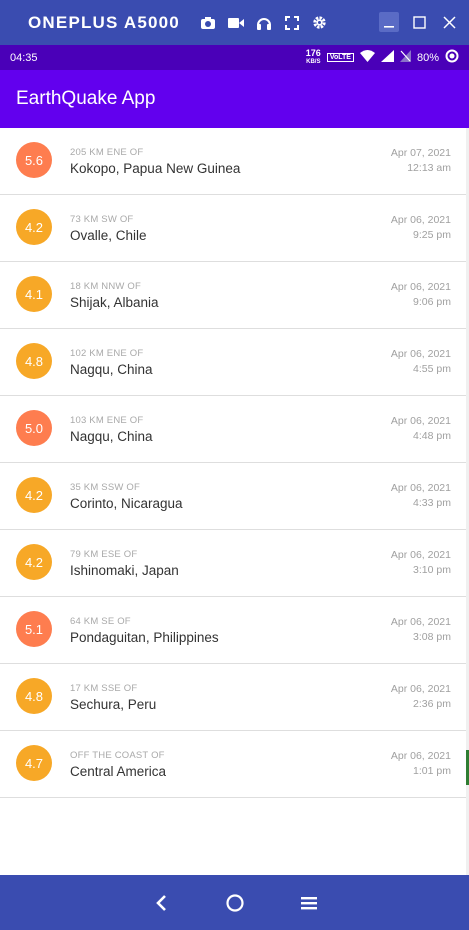  Describe the element at coordinates (432, 369) in the screenshot. I see `quake-time: 4:55 pm` at that location.